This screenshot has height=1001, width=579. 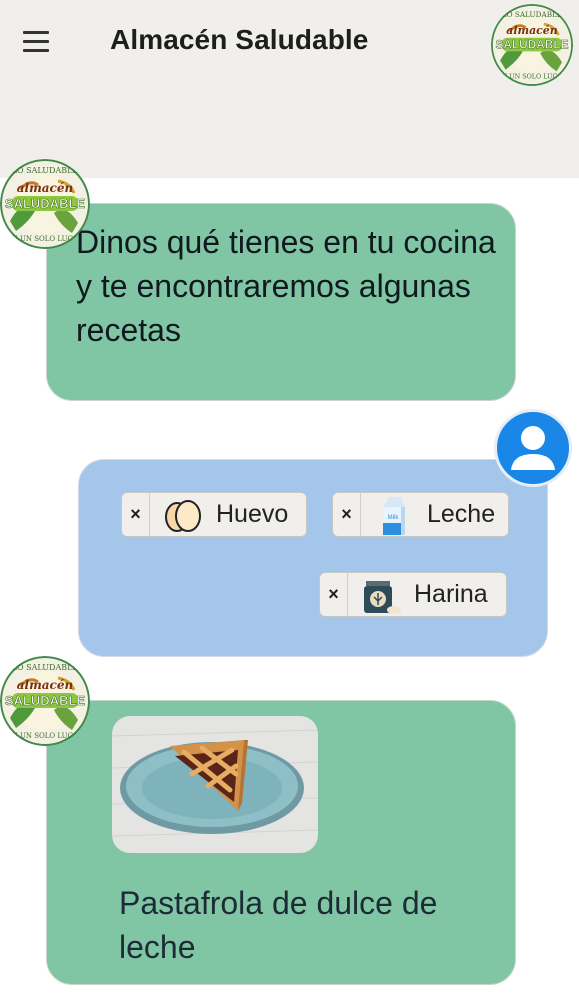 I want to click on ingredient-chip-harina: × Harina, so click(x=413, y=594).